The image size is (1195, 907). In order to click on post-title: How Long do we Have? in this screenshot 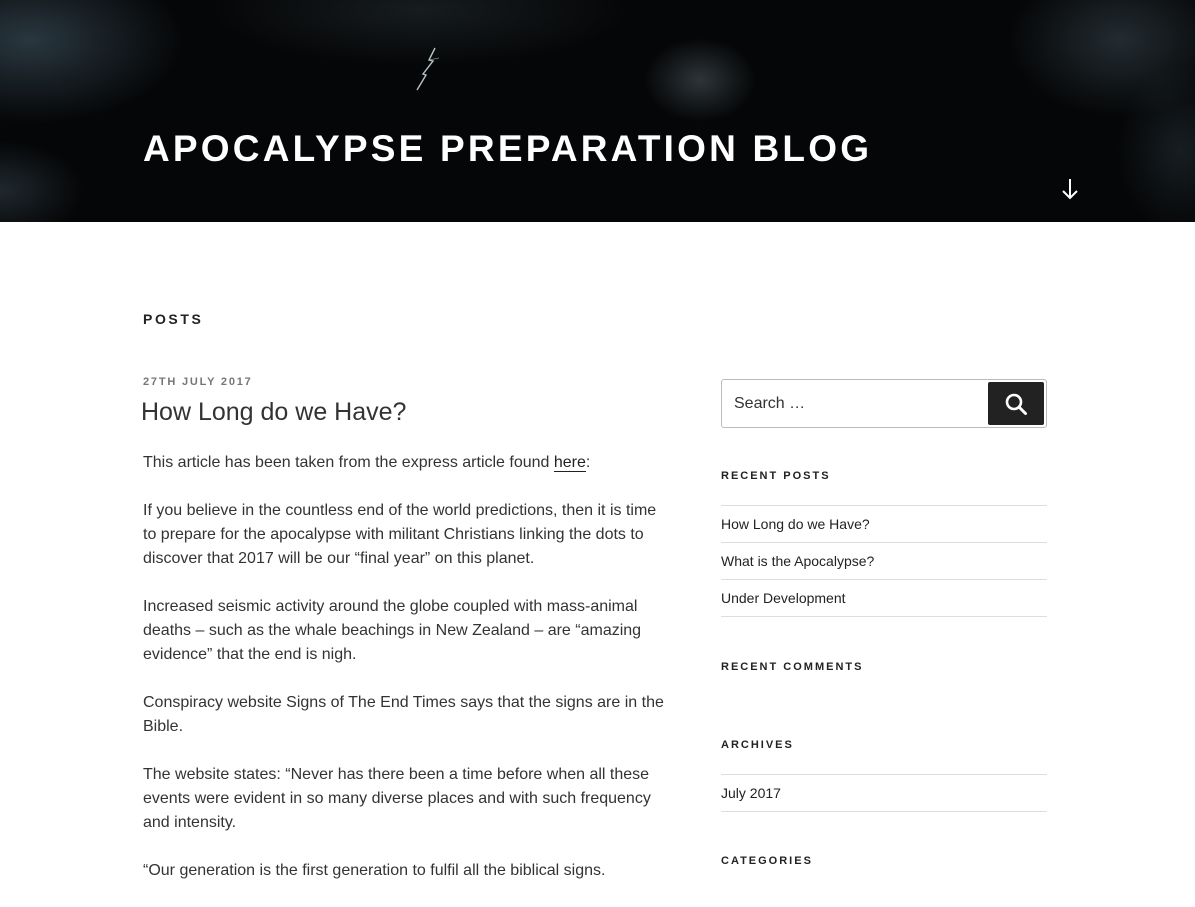, I will do `click(407, 412)`.